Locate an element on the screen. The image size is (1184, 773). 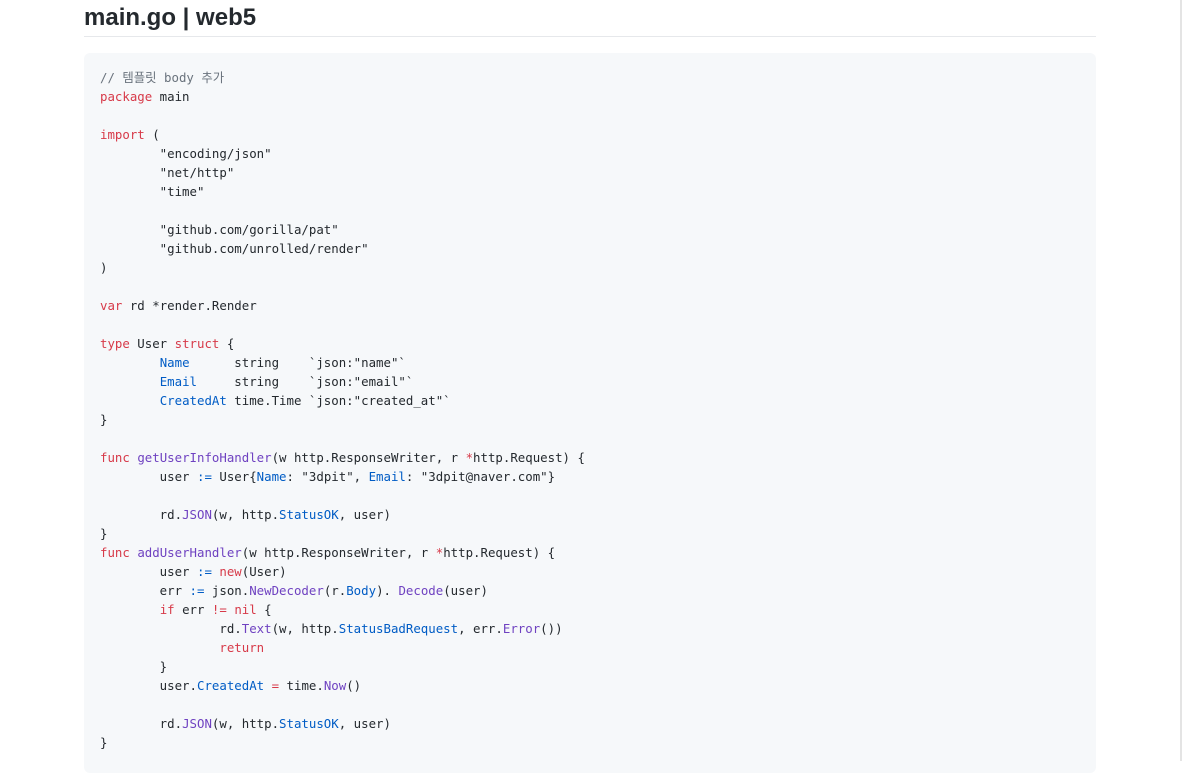
code-token-plain: user is located at coordinates (148, 571).